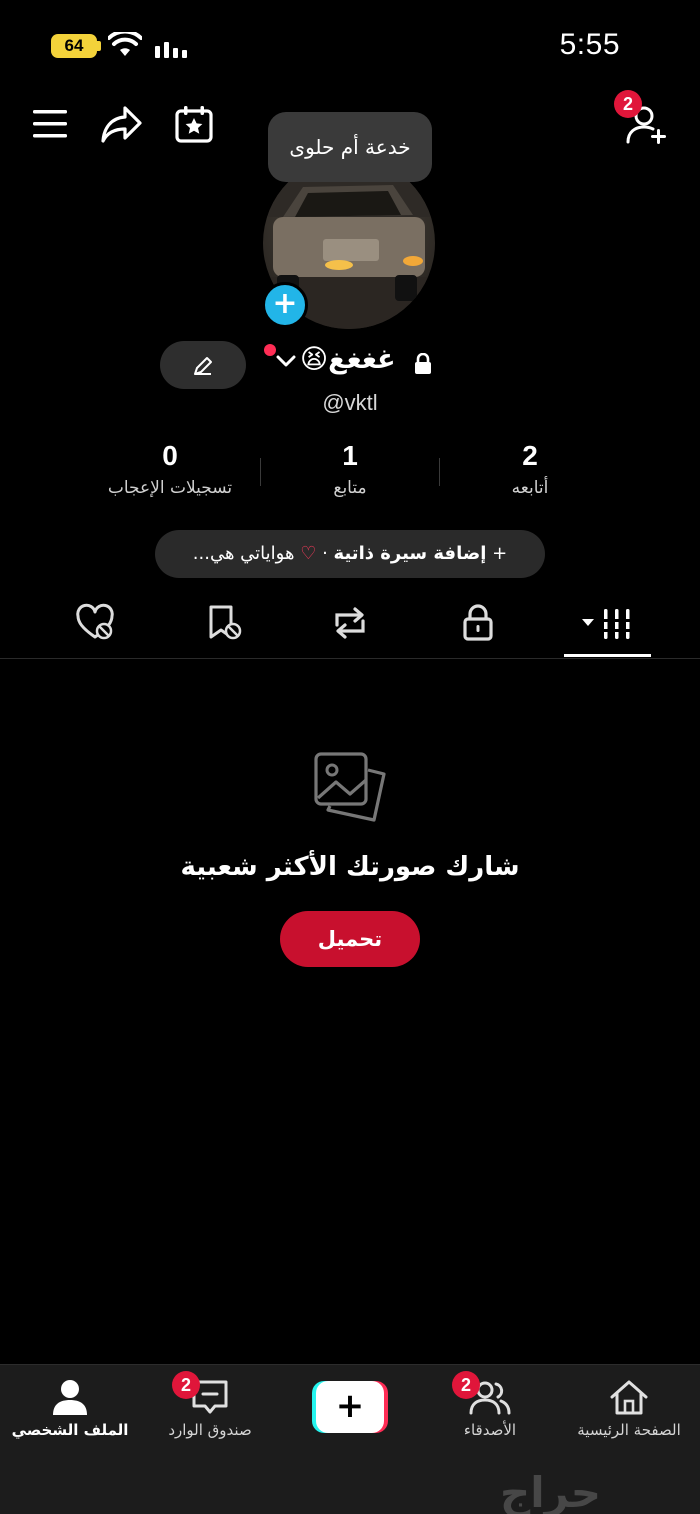 This screenshot has height=1514, width=700. Describe the element at coordinates (350, 455) in the screenshot. I see `followers-count: 1` at that location.